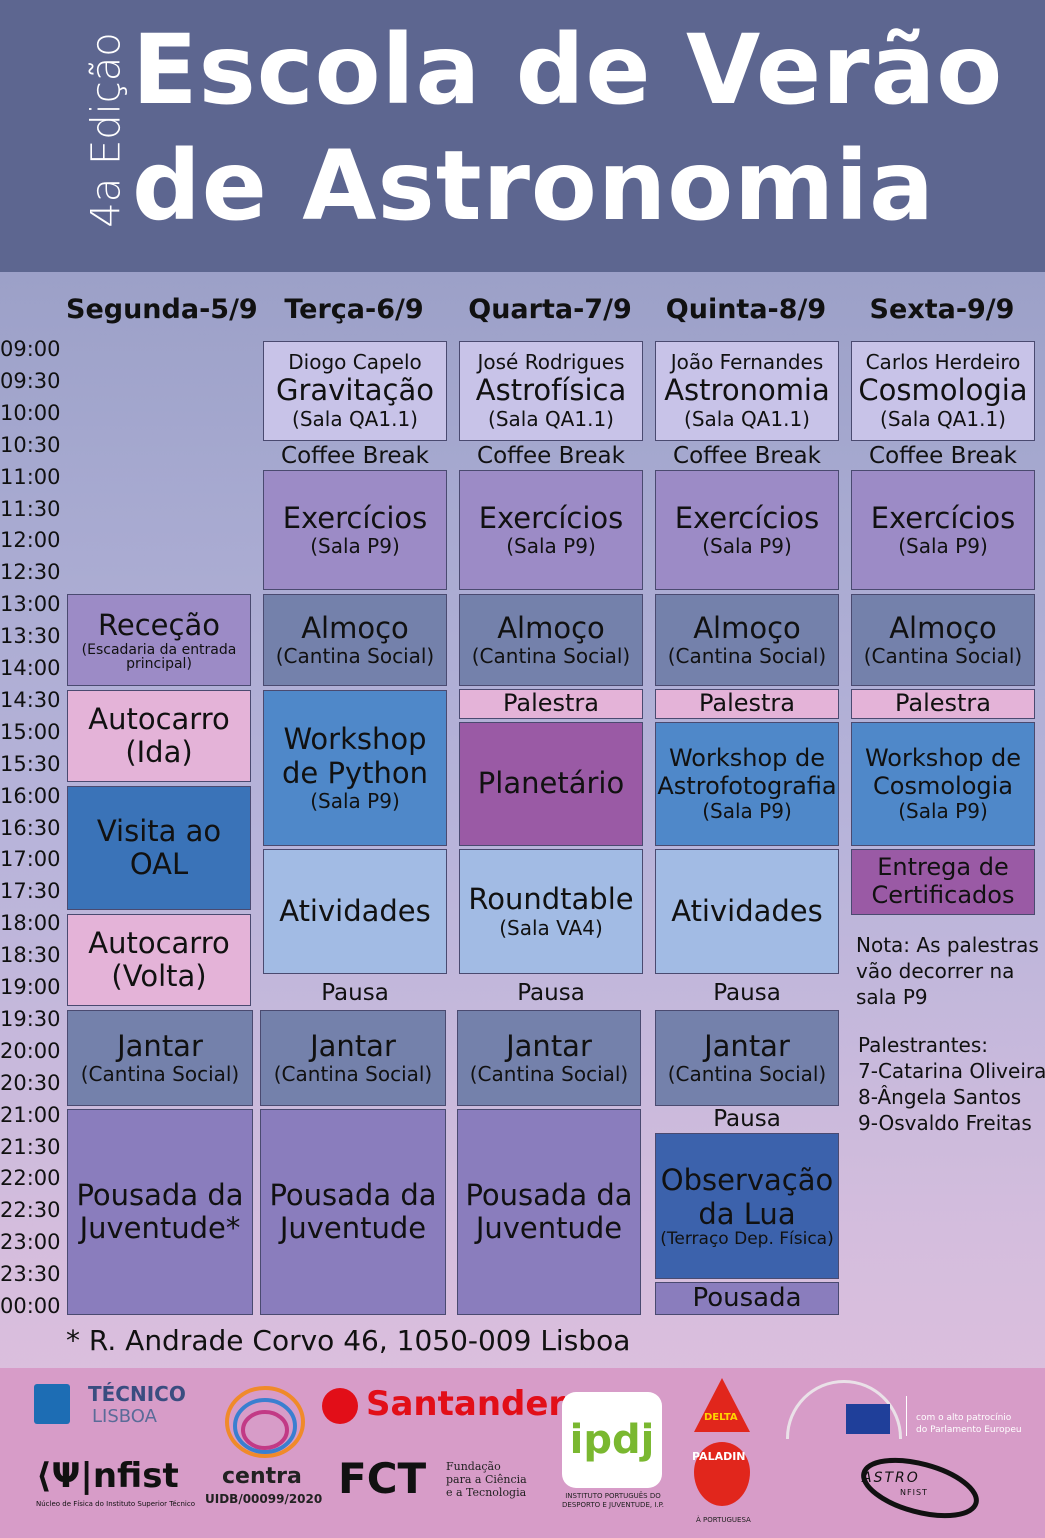  I want to click on lecture-speaker: José Rodrigues, so click(551, 362).